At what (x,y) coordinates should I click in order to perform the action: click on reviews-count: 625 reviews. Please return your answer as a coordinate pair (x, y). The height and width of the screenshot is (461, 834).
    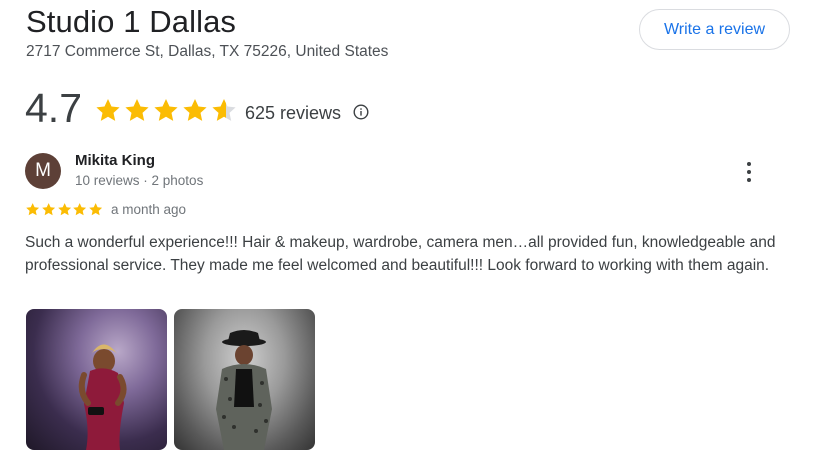
    Looking at the image, I should click on (293, 113).